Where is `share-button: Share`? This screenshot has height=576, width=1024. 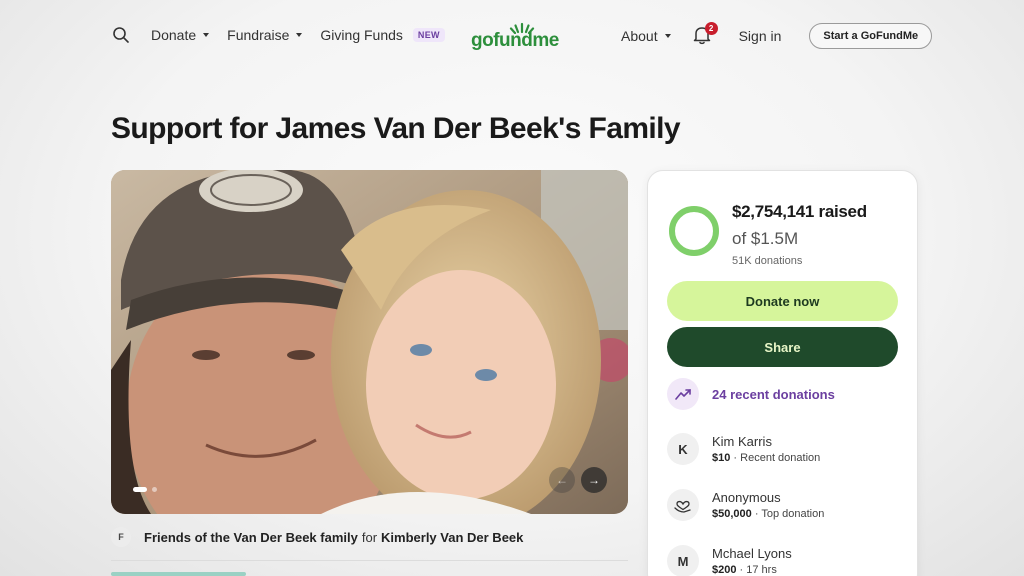 share-button: Share is located at coordinates (782, 347).